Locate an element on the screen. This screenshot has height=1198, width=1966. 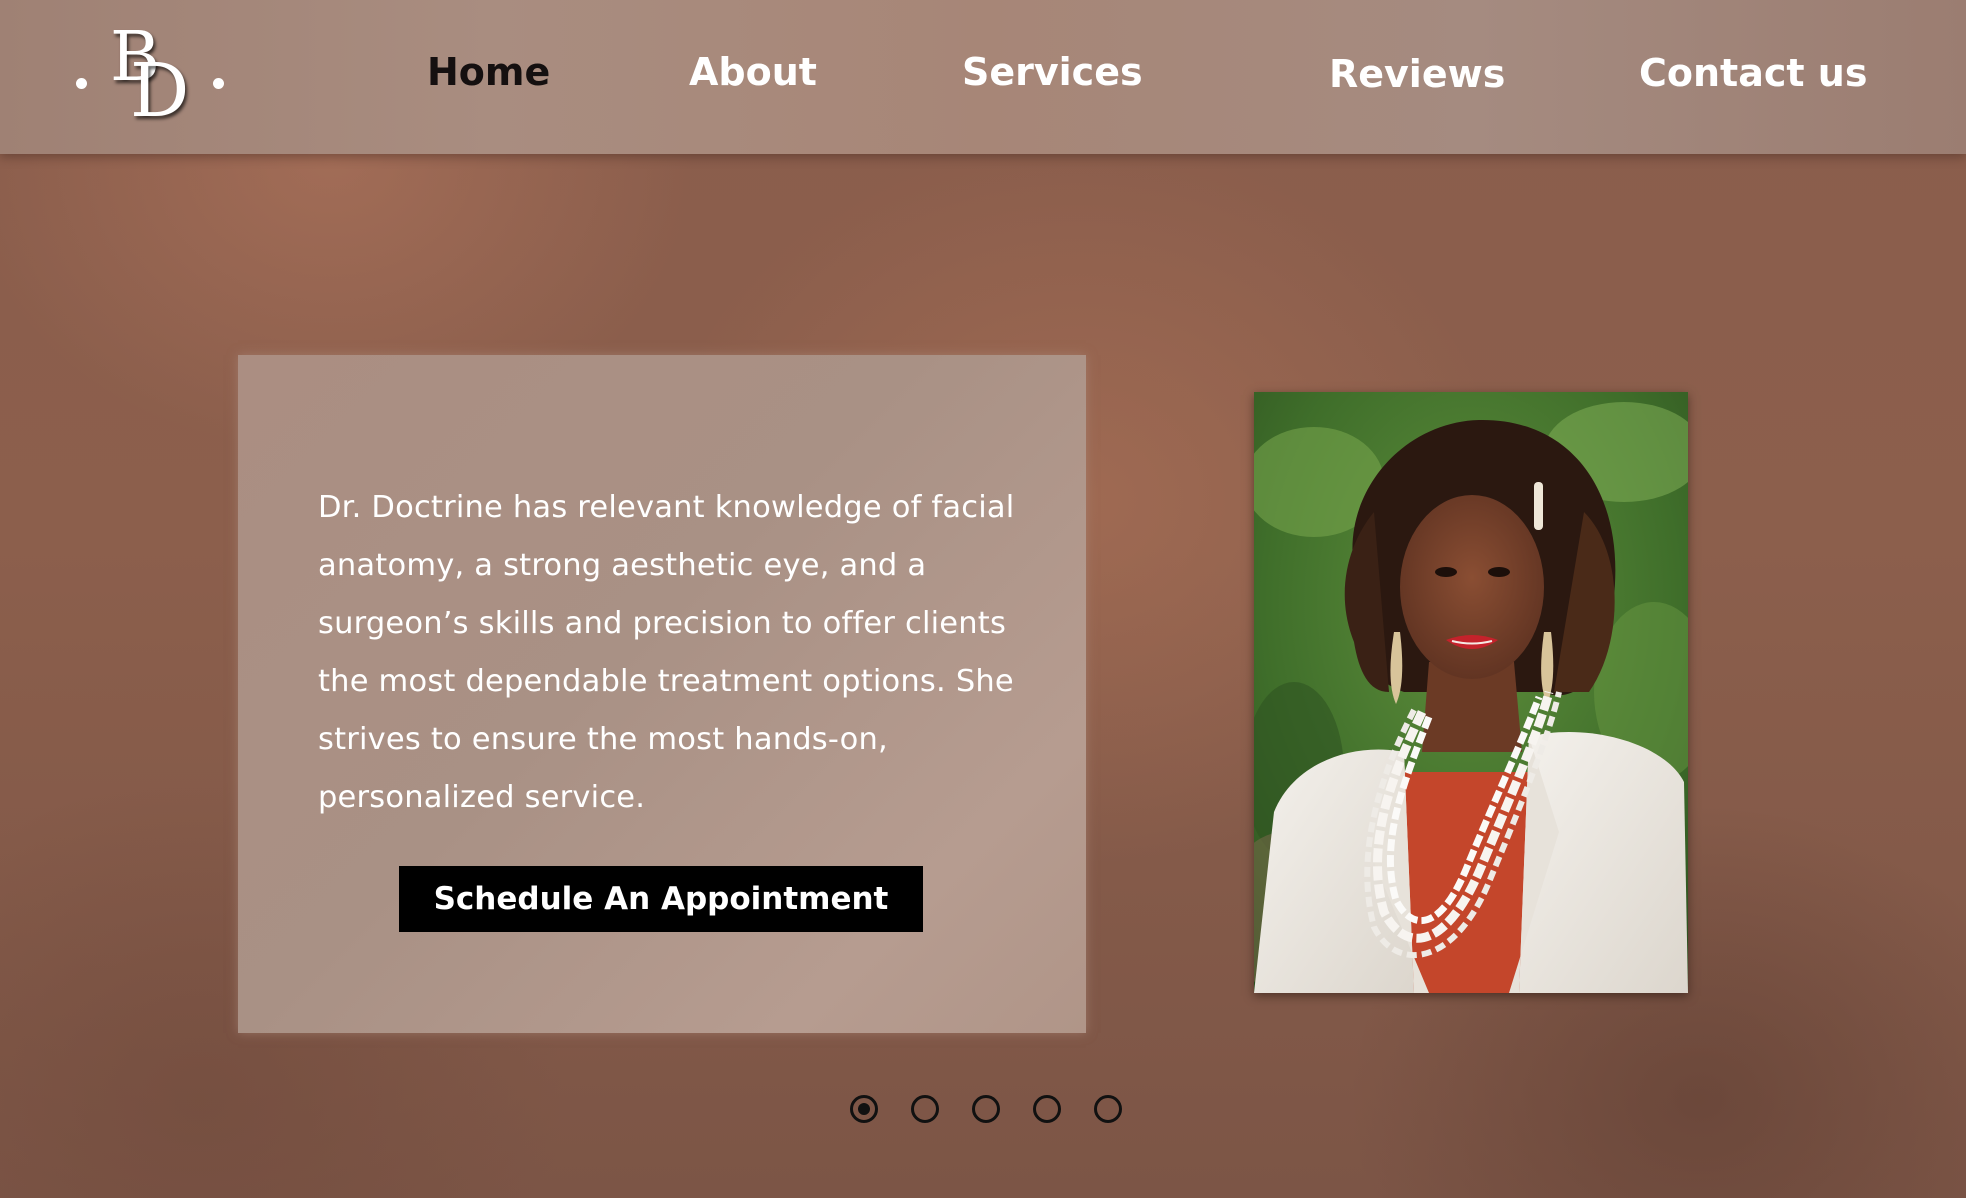
nav-services-link: Services is located at coordinates (1052, 72).